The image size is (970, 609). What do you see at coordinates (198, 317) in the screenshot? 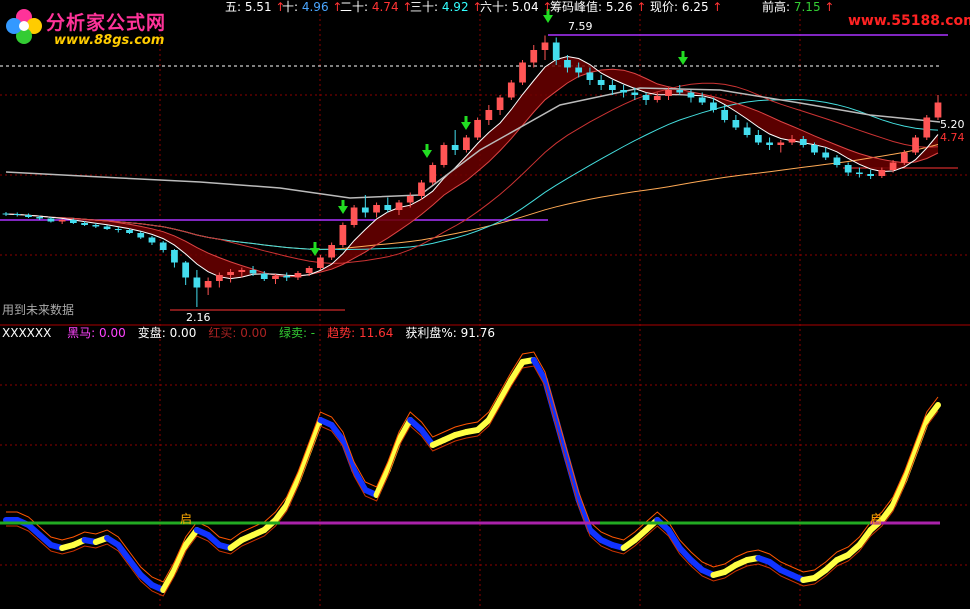
I see `low-price-label: 2.16` at bounding box center [198, 317].